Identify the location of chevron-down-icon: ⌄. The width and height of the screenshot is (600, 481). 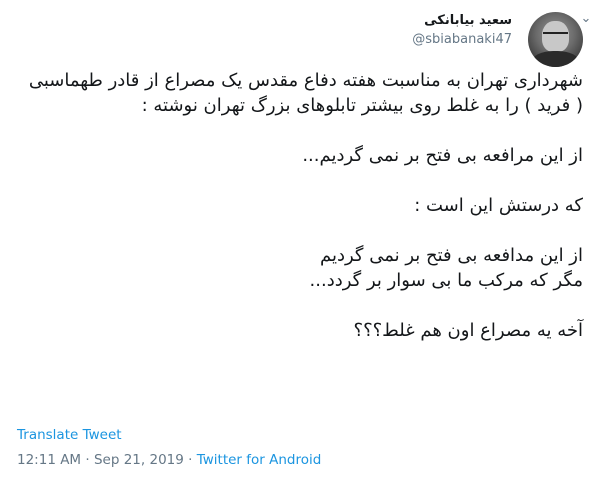
(586, 18).